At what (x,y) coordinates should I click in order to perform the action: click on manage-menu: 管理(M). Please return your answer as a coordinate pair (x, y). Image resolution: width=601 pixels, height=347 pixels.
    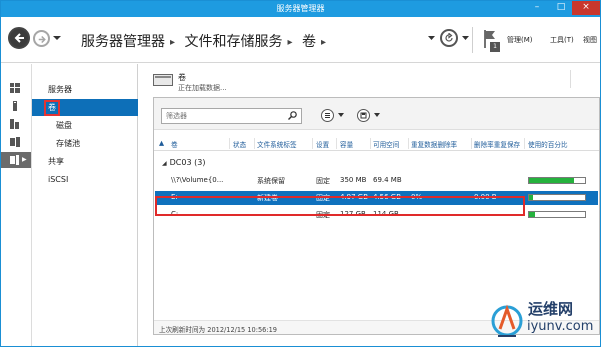
    Looking at the image, I should click on (520, 40).